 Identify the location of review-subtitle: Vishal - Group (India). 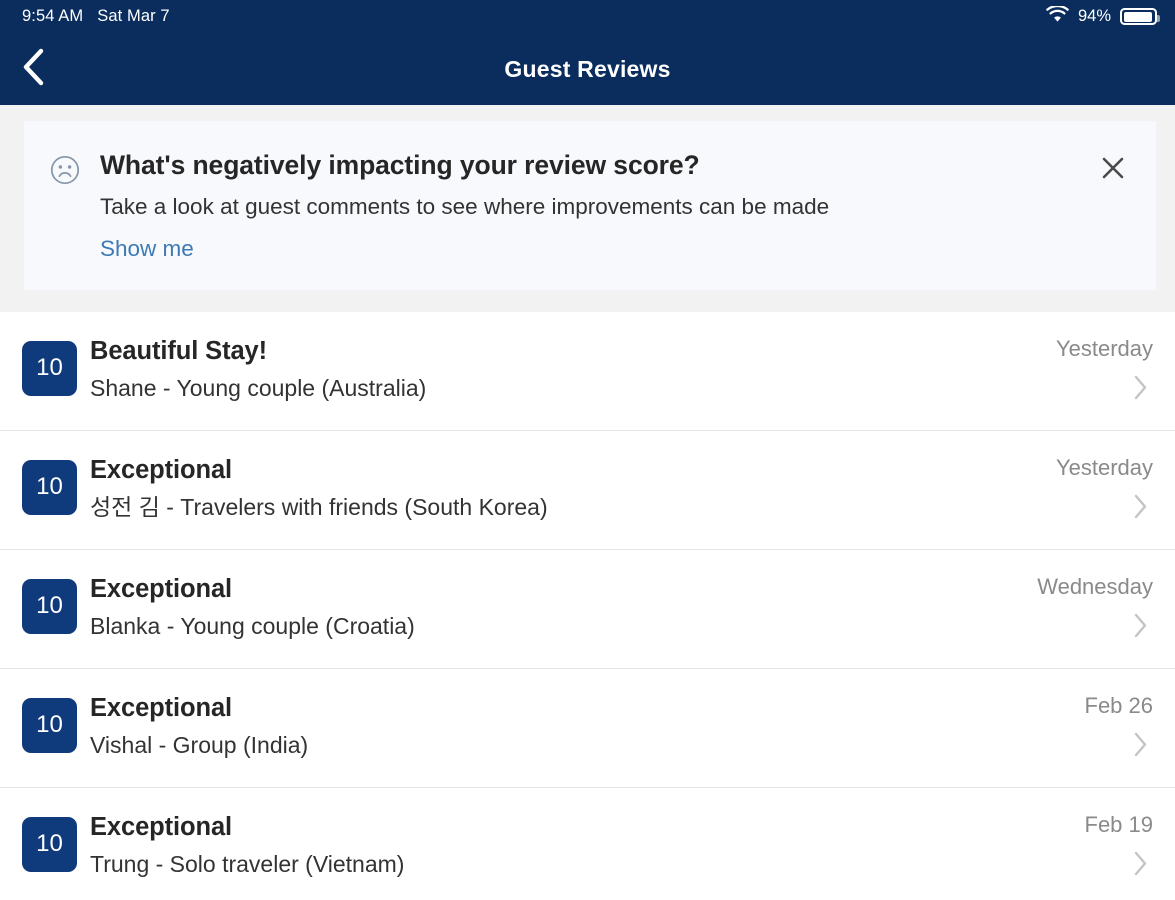
(199, 745).